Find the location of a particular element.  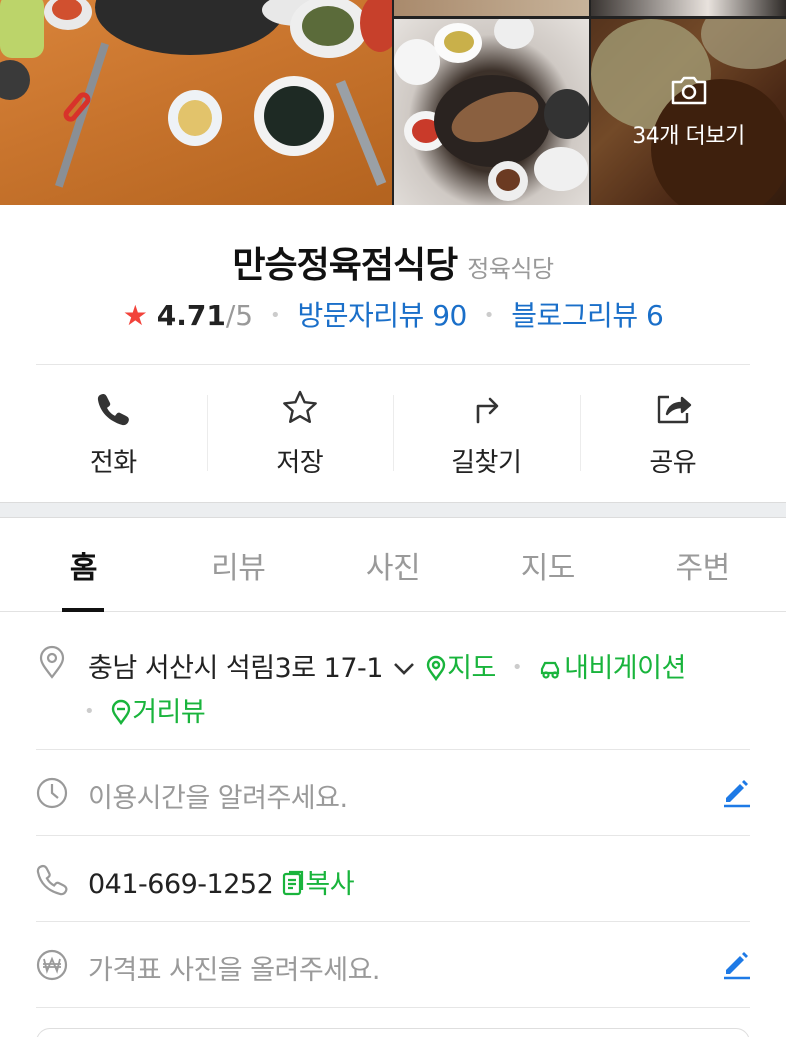

copy-icon is located at coordinates (293, 886).